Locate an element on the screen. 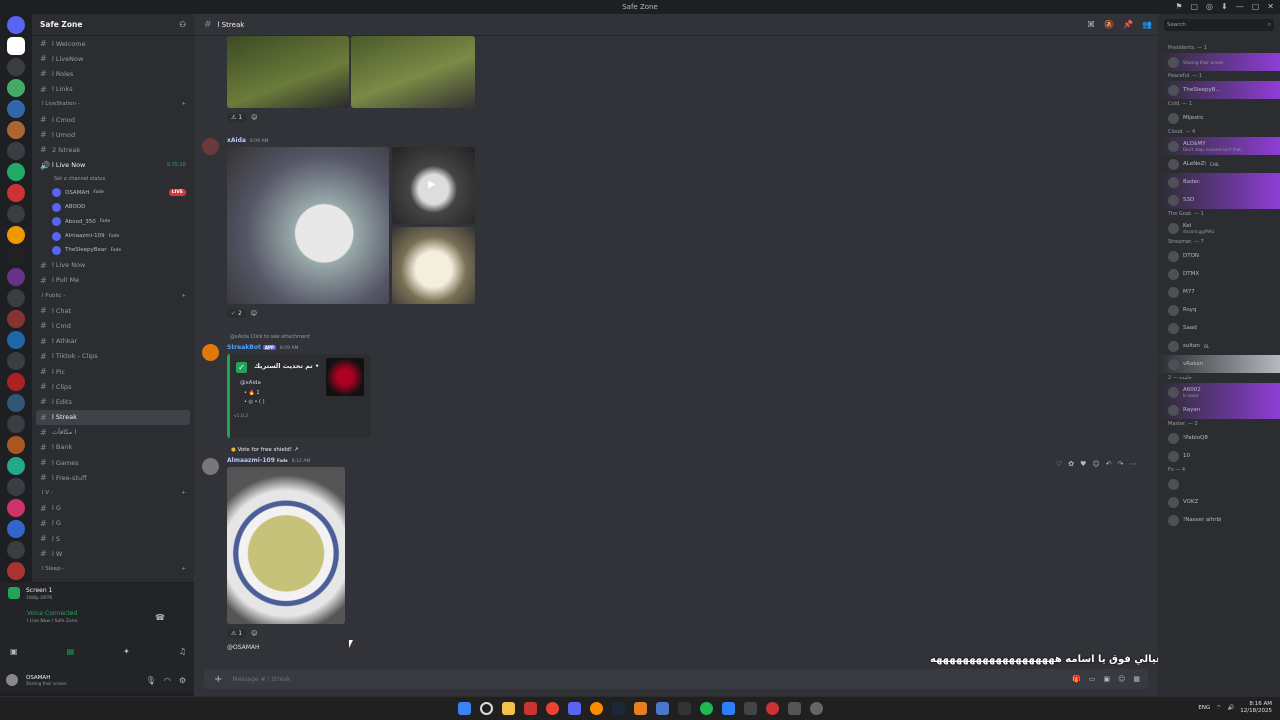 This screenshot has height=720, width=1280. search-input: Search ⌕ is located at coordinates (1219, 25).